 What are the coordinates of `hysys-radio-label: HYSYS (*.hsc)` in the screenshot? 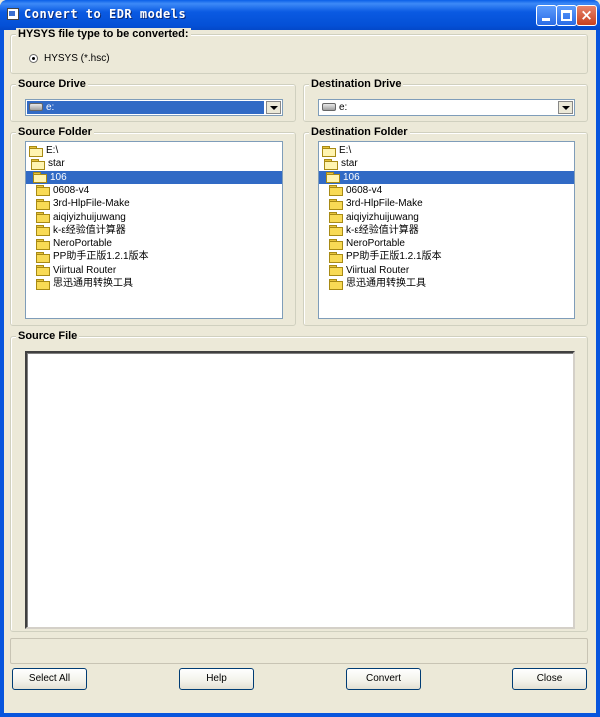 It's located at (77, 58).